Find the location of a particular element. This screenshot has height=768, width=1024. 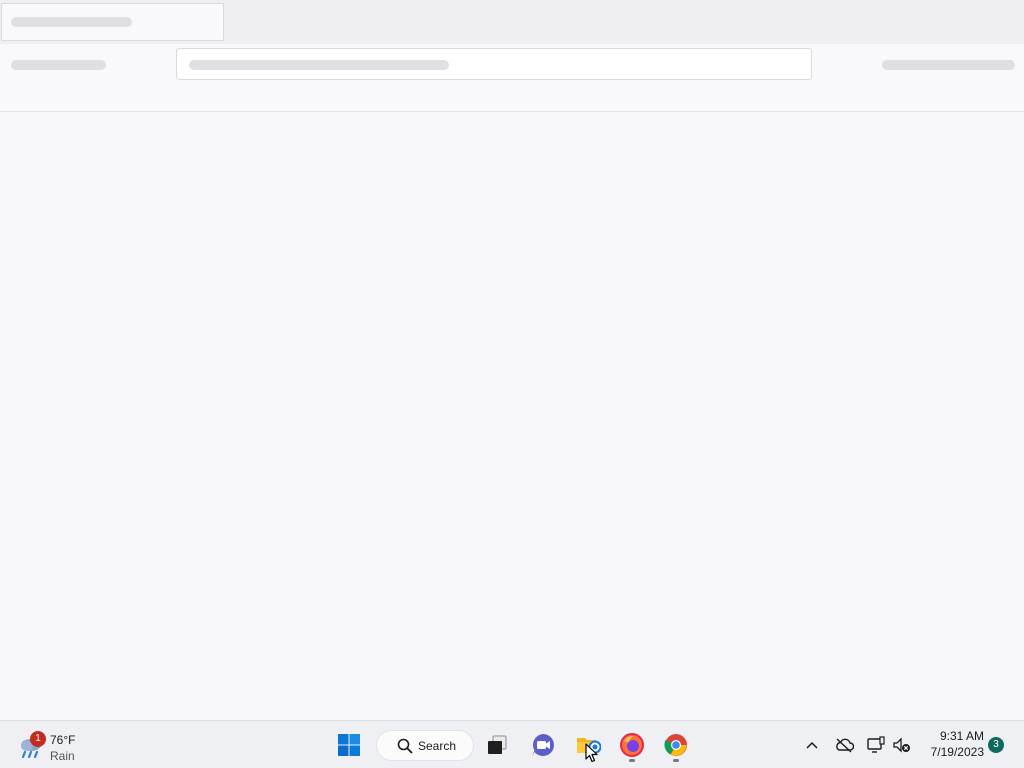

firefox-icon is located at coordinates (632, 745).